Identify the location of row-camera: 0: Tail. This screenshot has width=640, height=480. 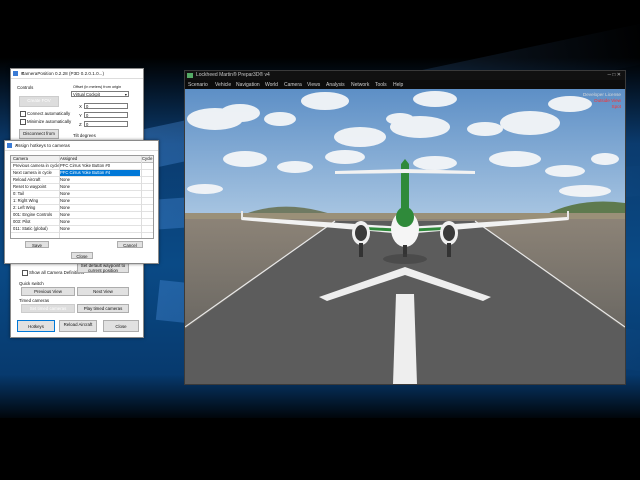
(18, 193).